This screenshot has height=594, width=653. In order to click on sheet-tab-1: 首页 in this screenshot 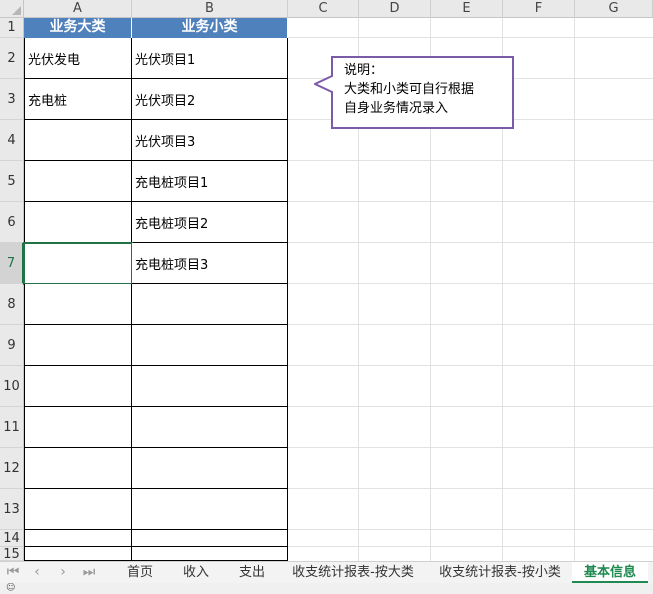, I will do `click(140, 572)`.